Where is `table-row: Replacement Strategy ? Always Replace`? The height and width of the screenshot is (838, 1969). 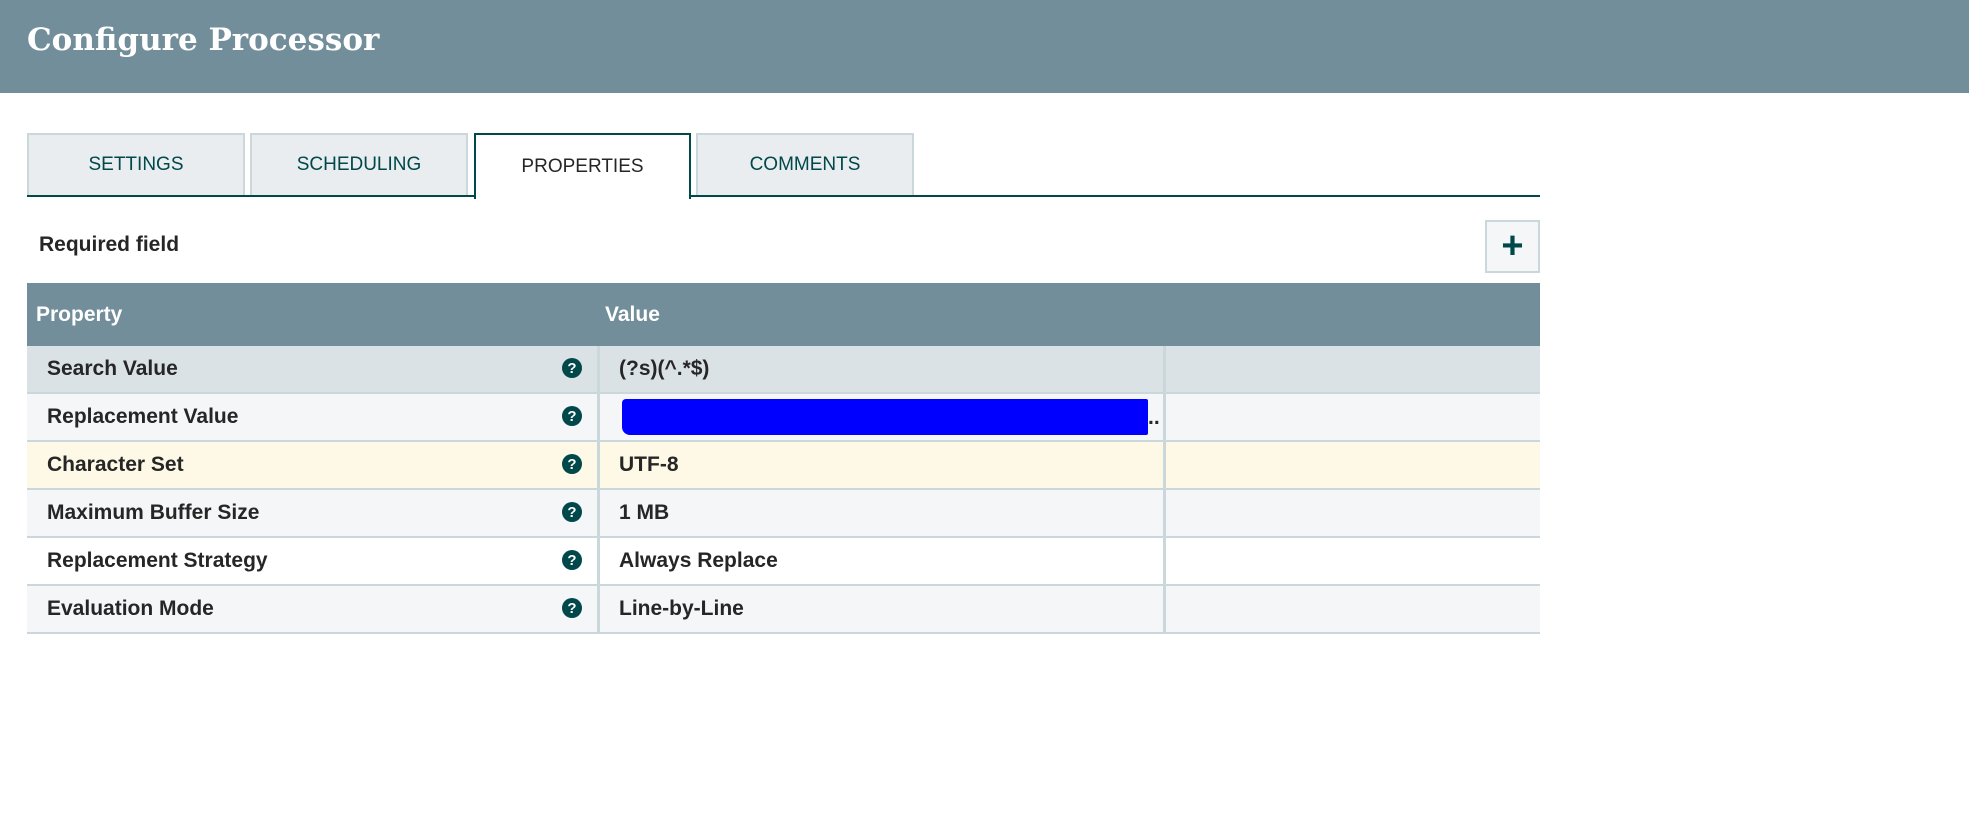 table-row: Replacement Strategy ? Always Replace is located at coordinates (783, 562).